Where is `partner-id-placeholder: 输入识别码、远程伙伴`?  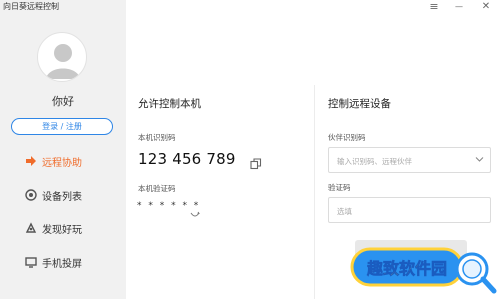
partner-id-placeholder: 输入识别码、远程伙伴 is located at coordinates (374, 161).